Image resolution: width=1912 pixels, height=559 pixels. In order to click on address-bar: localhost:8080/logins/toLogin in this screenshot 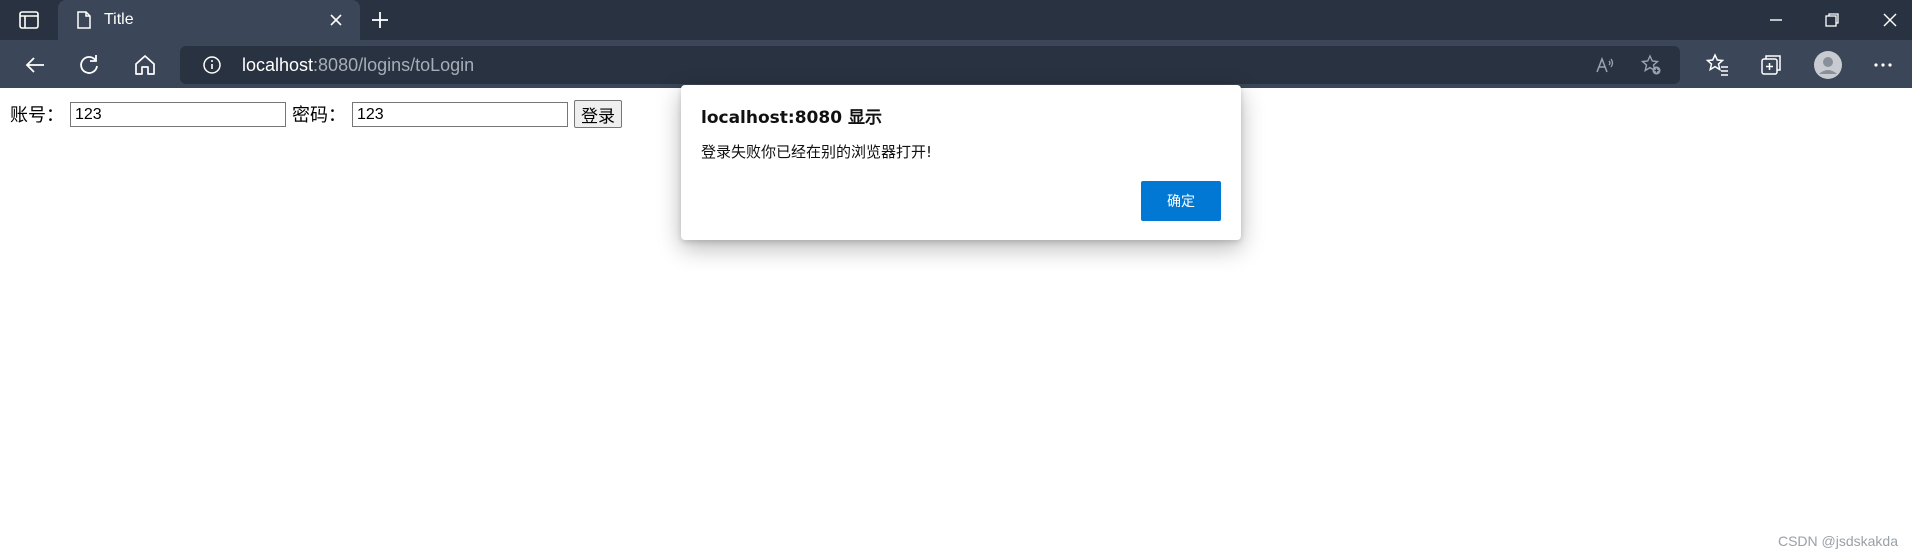, I will do `click(930, 65)`.